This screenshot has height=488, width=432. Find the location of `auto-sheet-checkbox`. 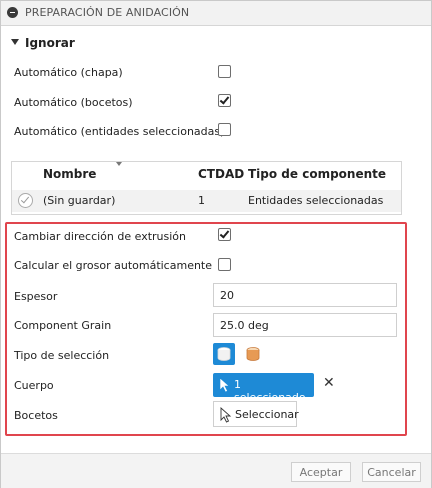

auto-sheet-checkbox is located at coordinates (224, 71).